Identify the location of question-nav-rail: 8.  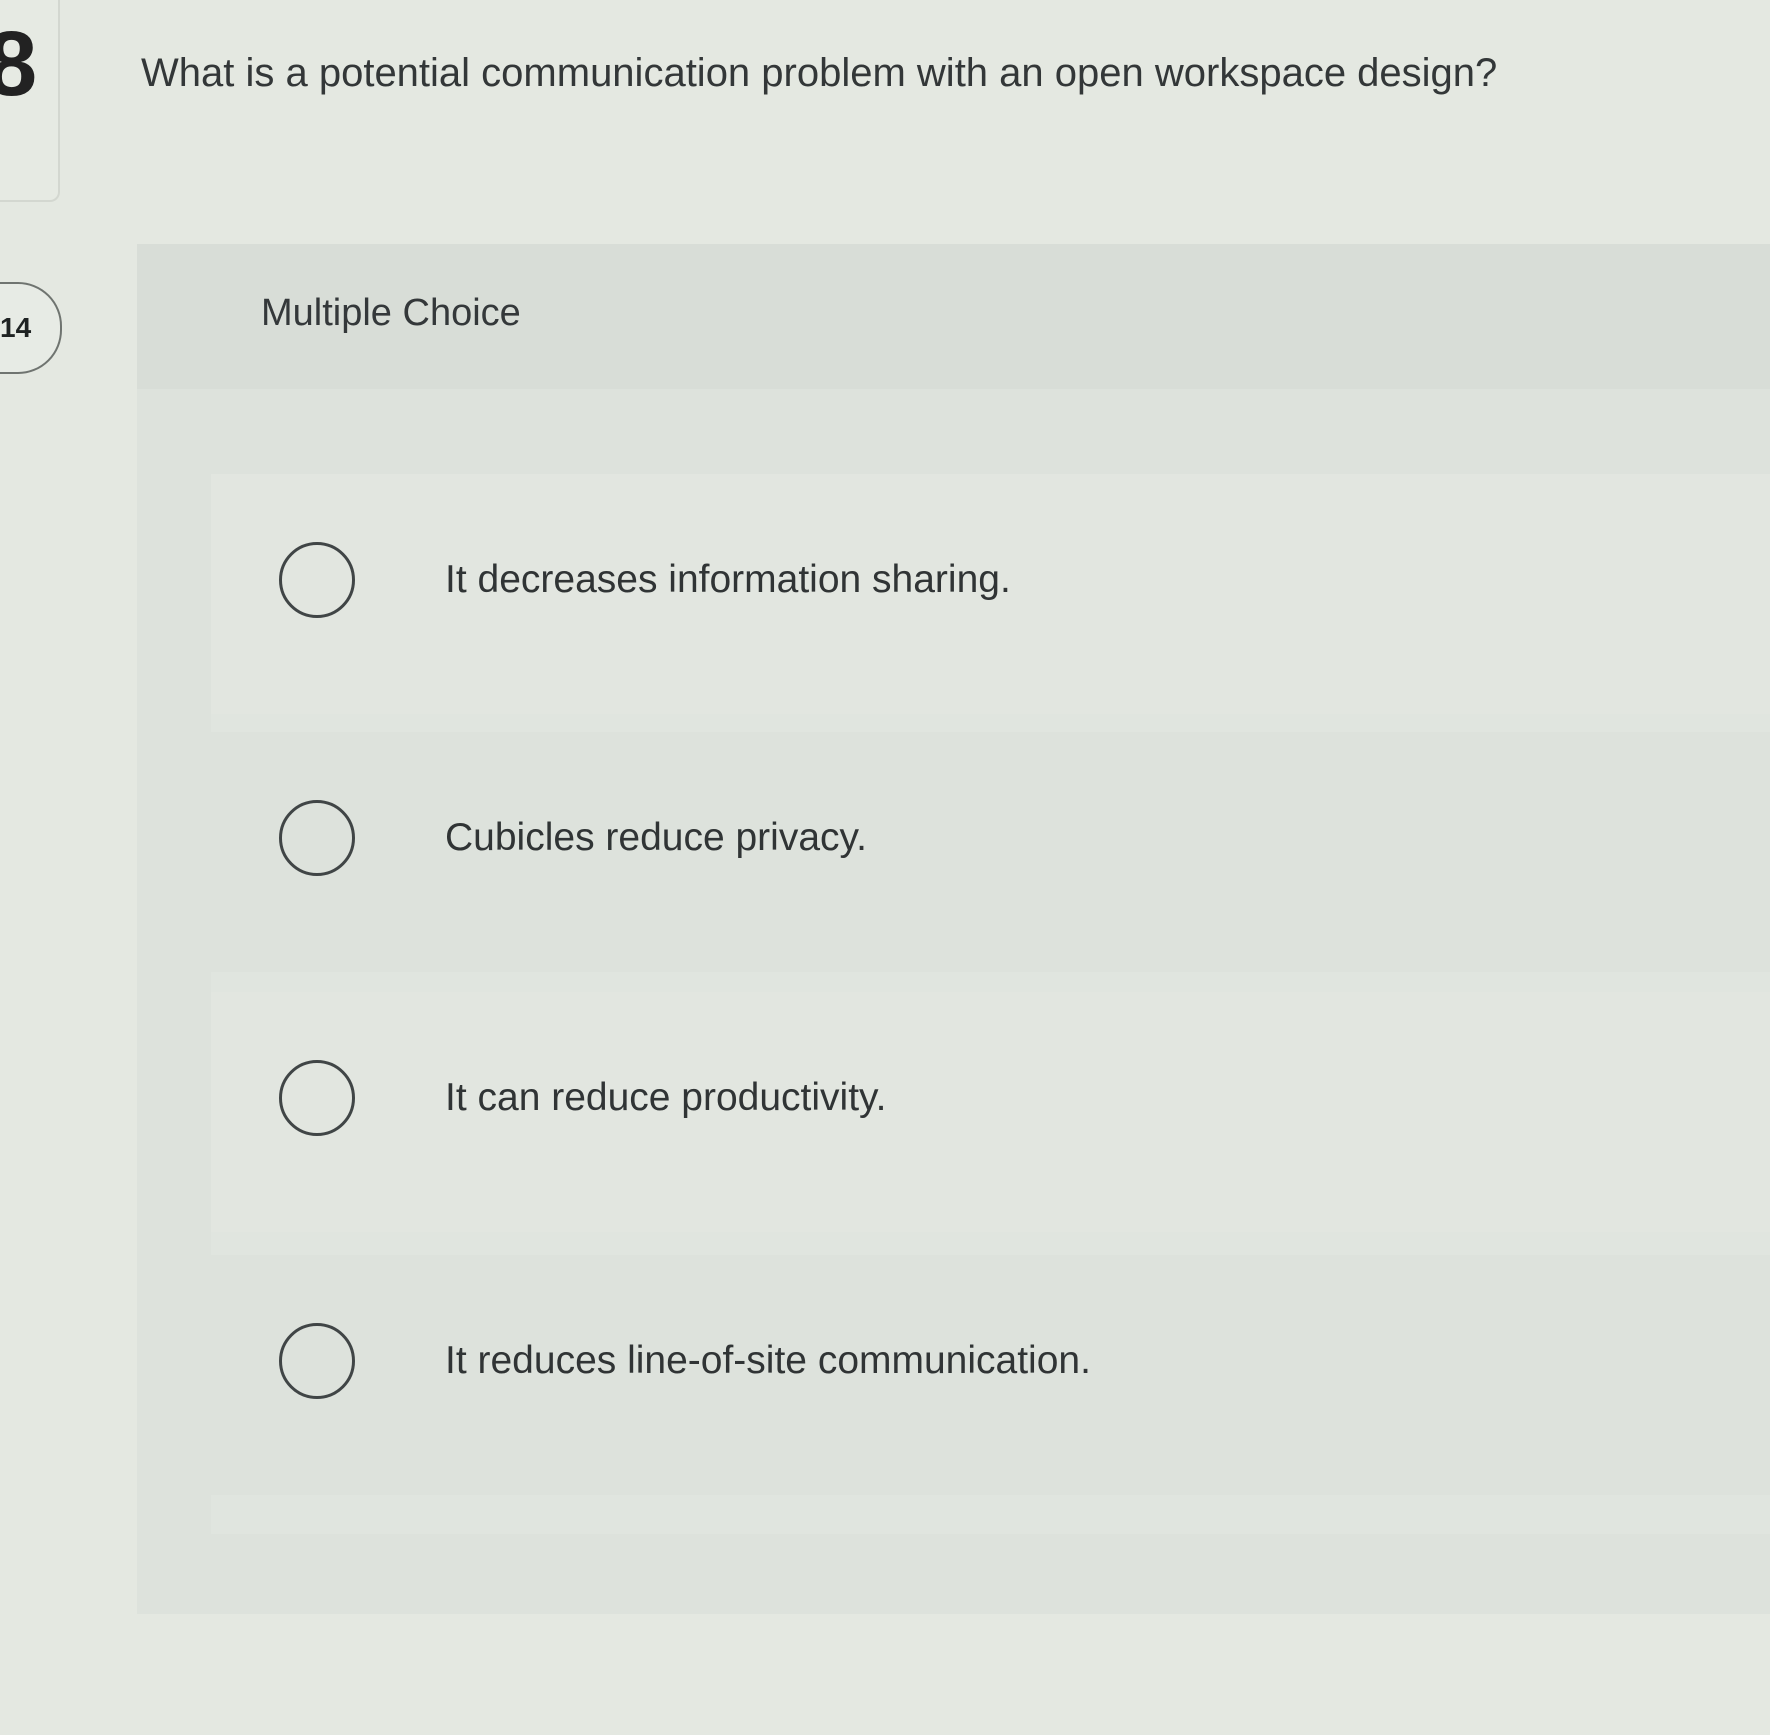
(30, 101).